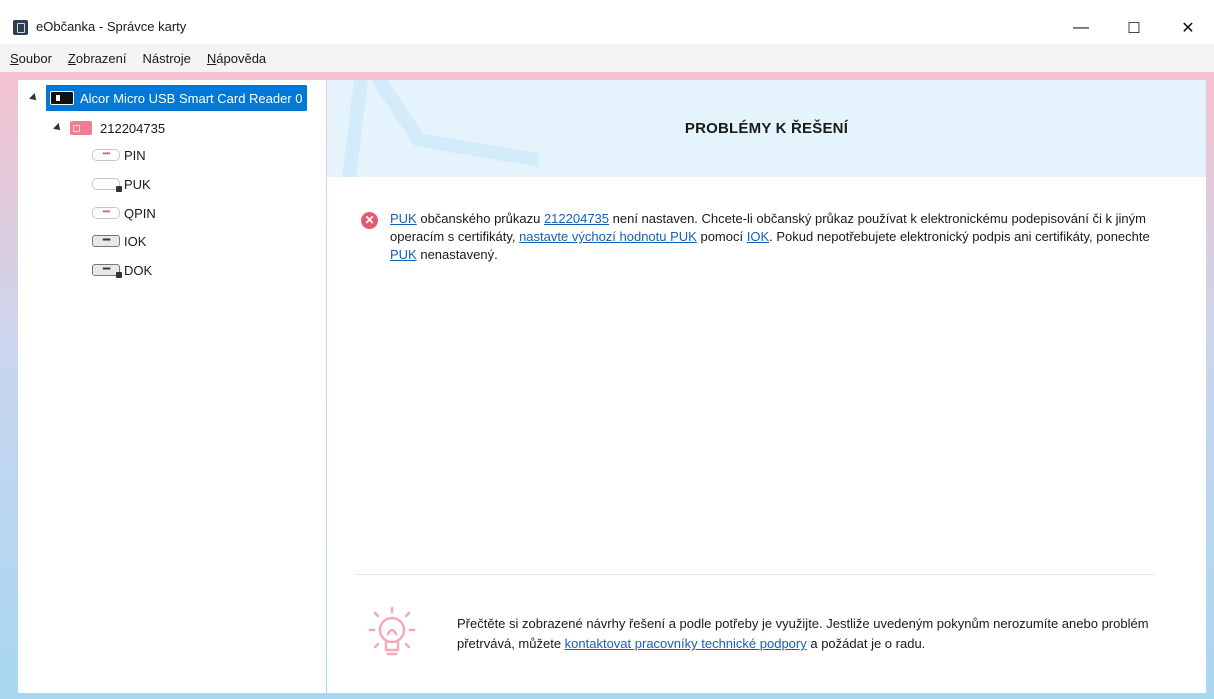 The image size is (1214, 699). I want to click on lightbulb-icon, so click(392, 631).